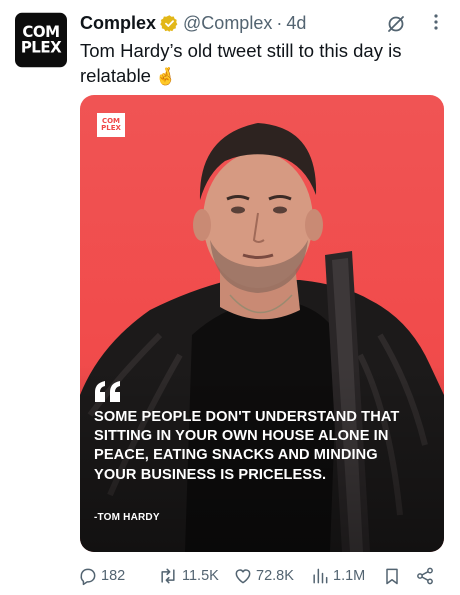 The width and height of the screenshot is (460, 595). What do you see at coordinates (168, 576) in the screenshot?
I see `repost-icon` at bounding box center [168, 576].